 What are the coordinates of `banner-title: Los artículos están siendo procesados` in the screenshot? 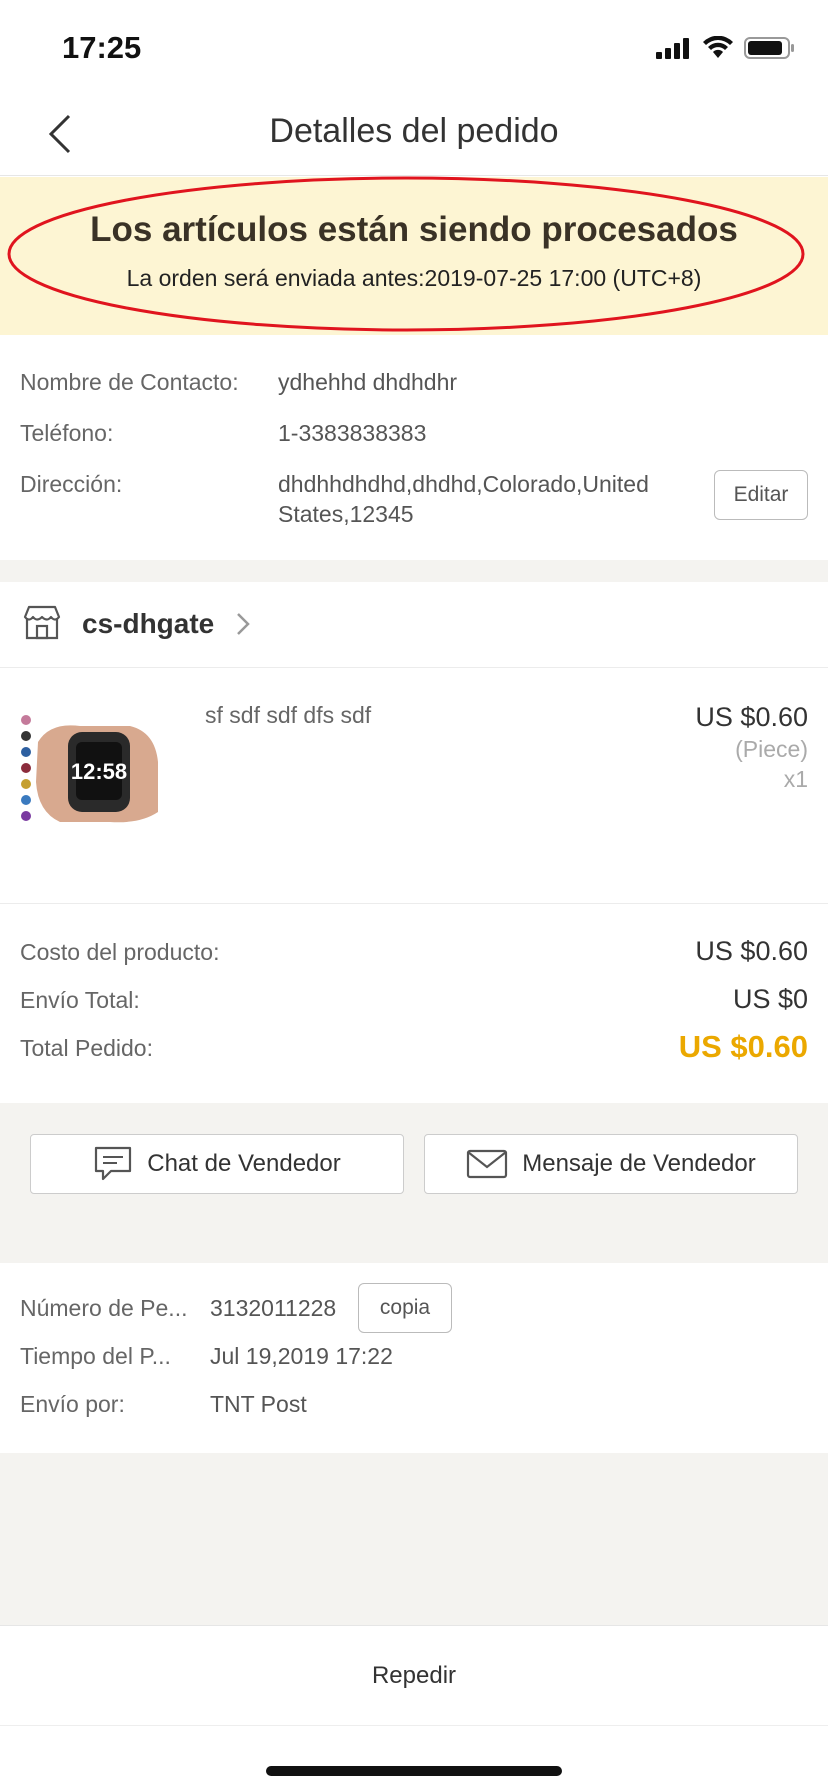 It's located at (414, 229).